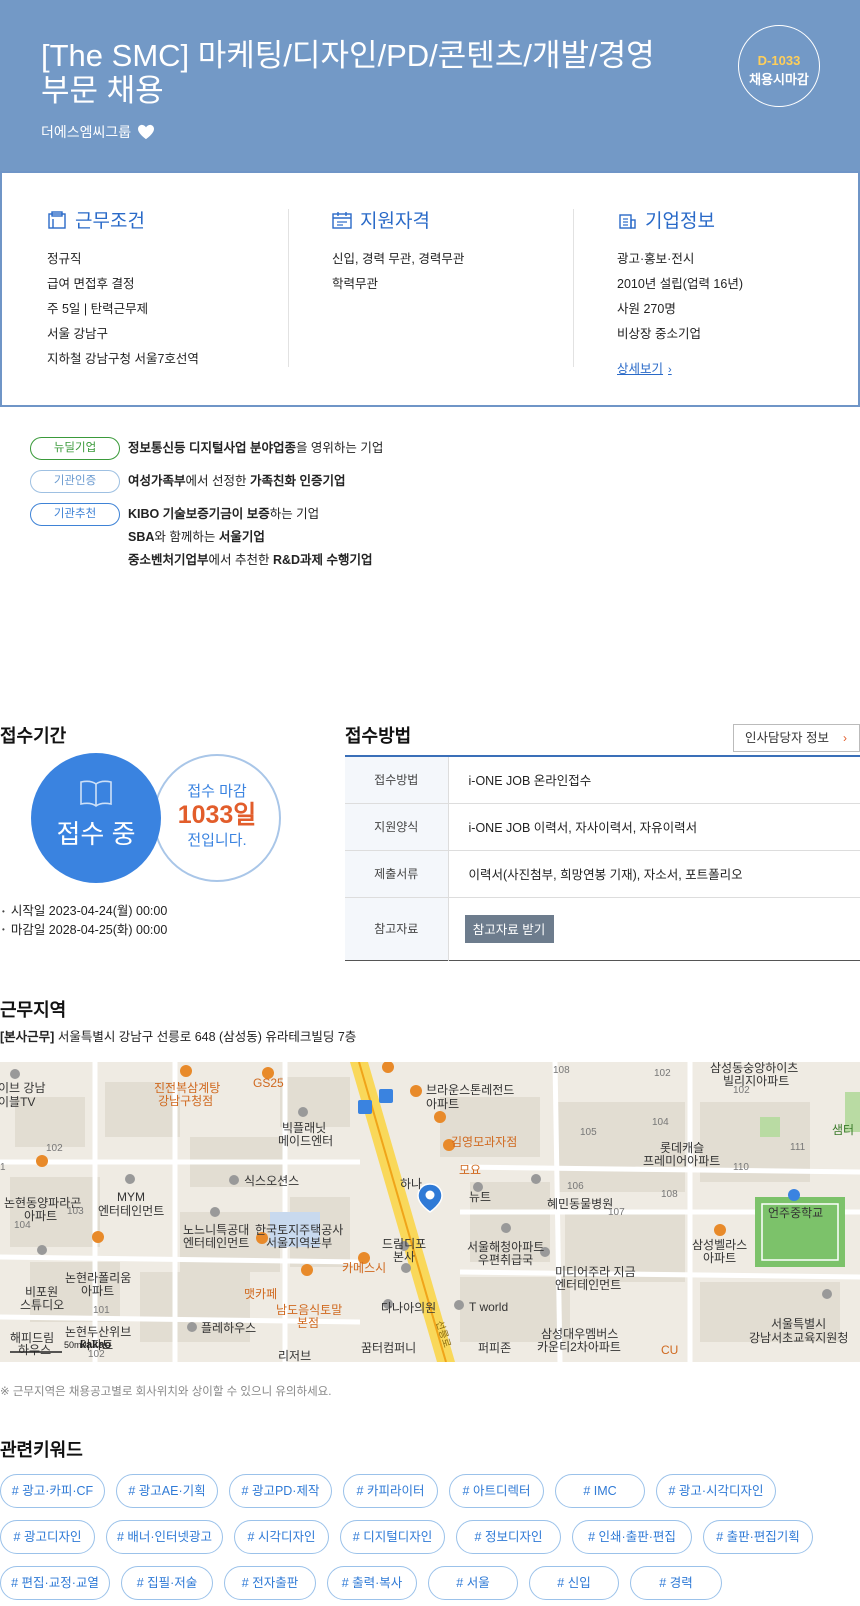 The width and height of the screenshot is (860, 1606). What do you see at coordinates (390, 1491) in the screenshot?
I see `keyword-tag: # 카피라이터` at bounding box center [390, 1491].